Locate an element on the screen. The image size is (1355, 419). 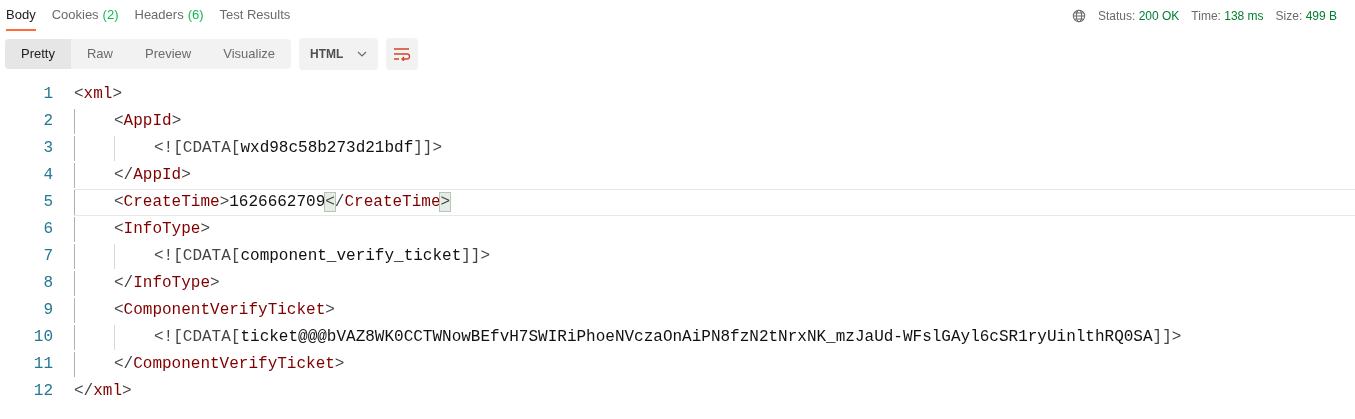
code-line: </xml> is located at coordinates (103, 391).